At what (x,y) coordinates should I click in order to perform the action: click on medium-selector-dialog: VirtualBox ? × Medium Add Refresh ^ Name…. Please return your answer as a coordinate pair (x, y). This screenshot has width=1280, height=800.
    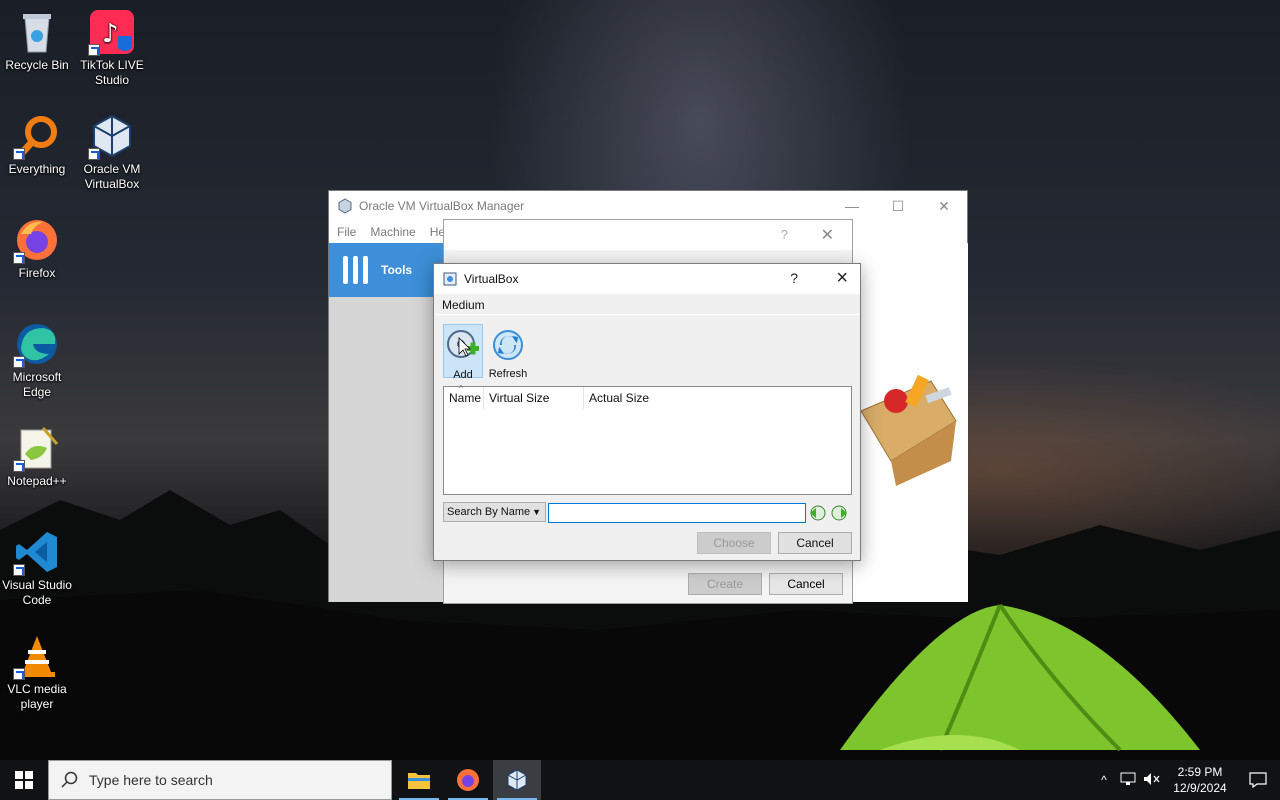
    Looking at the image, I should click on (647, 412).